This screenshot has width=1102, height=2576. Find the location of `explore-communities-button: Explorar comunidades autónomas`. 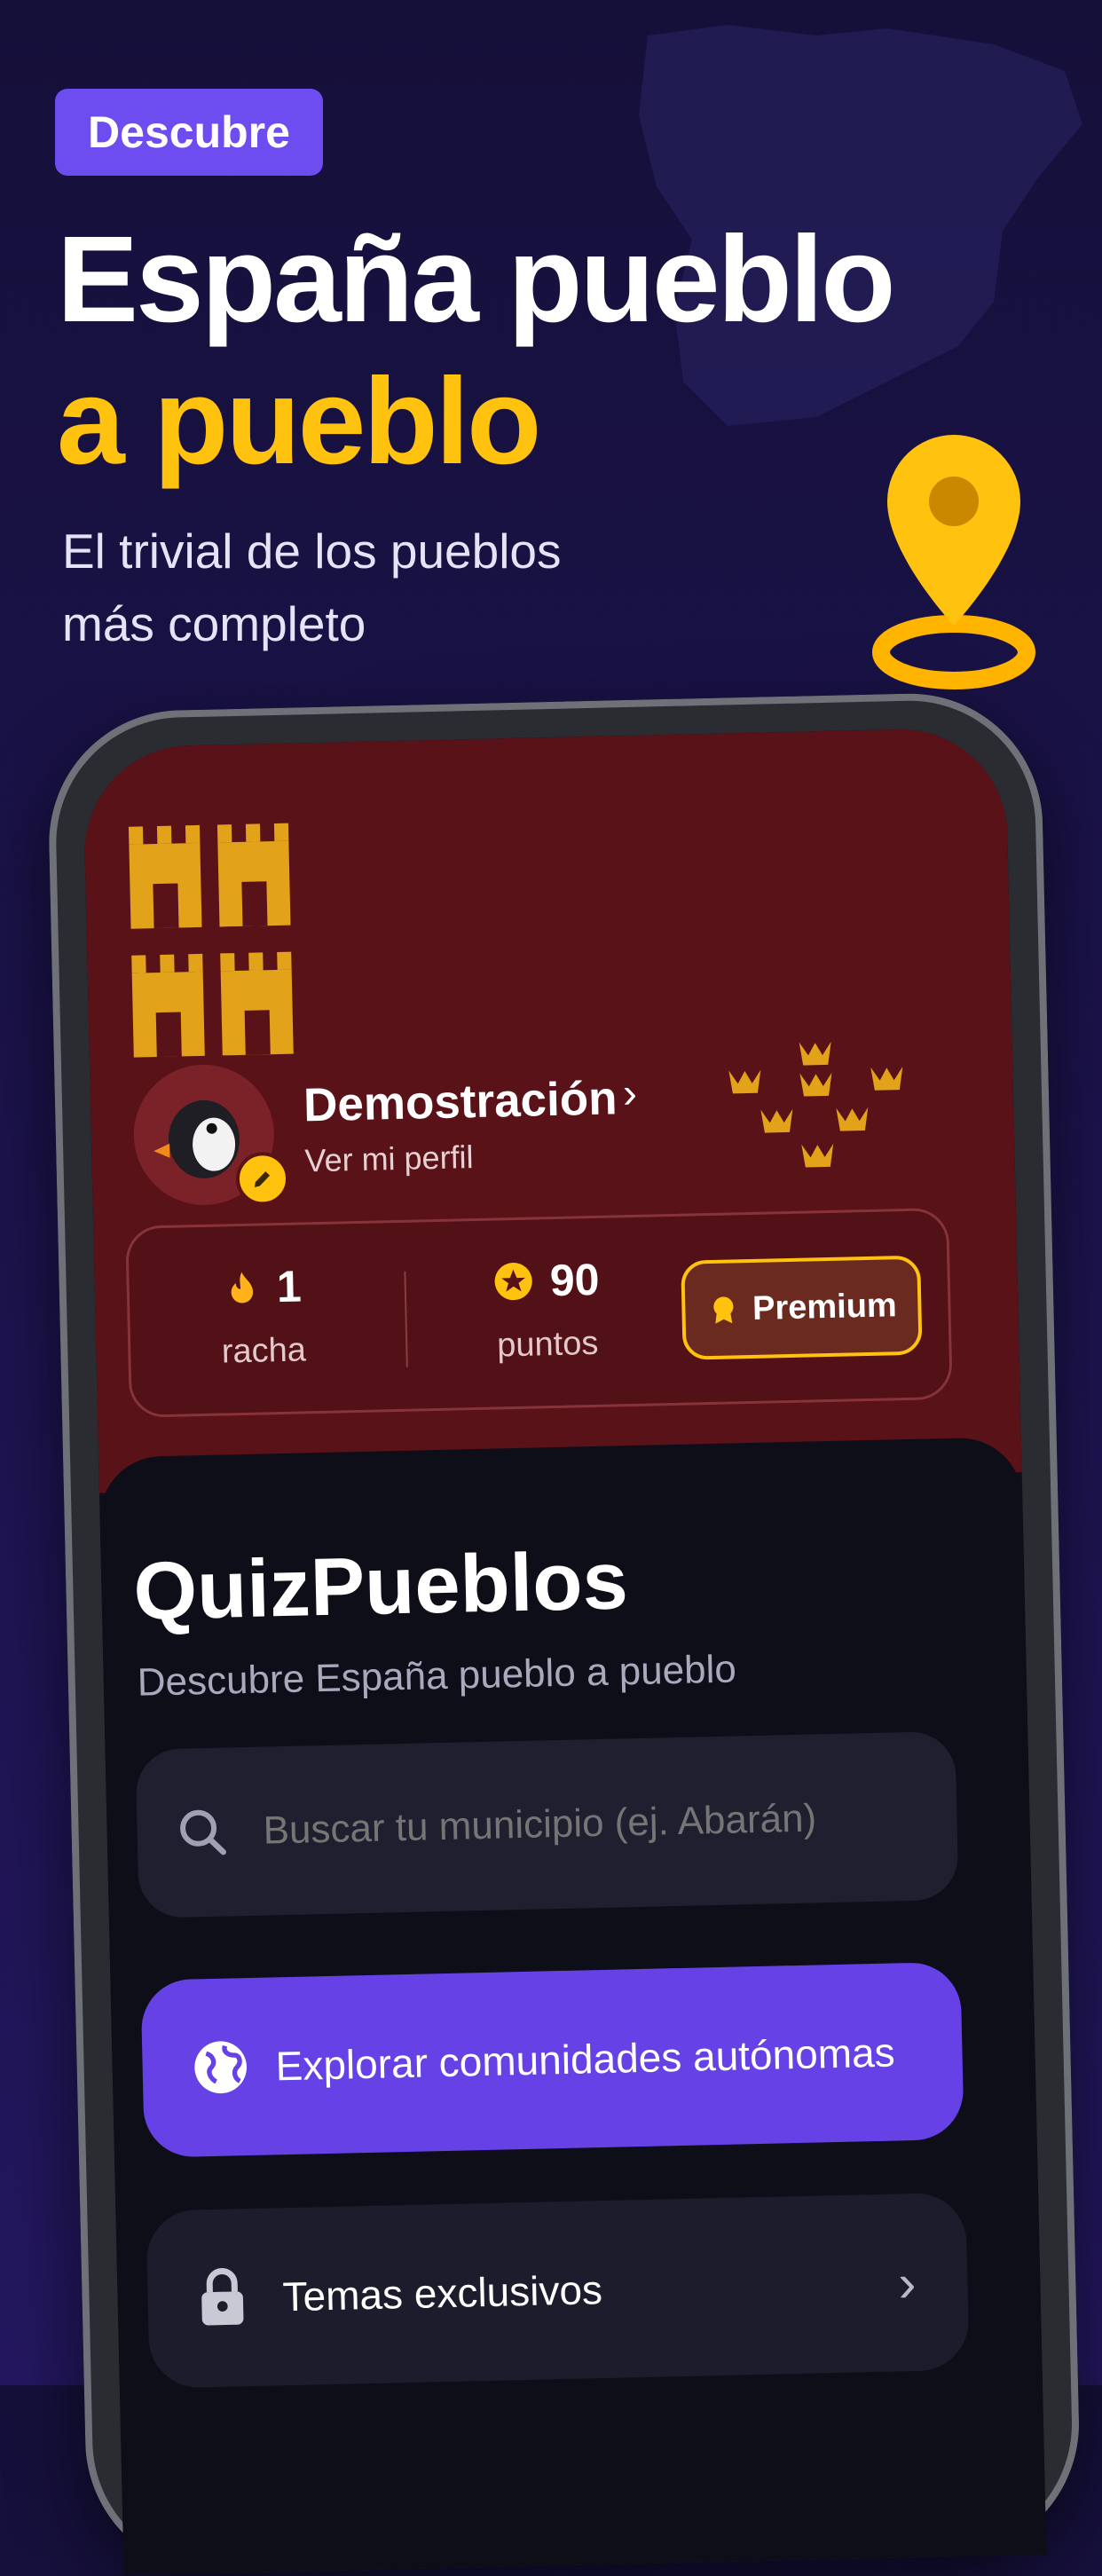

explore-communities-button: Explorar comunidades autónomas is located at coordinates (552, 2060).